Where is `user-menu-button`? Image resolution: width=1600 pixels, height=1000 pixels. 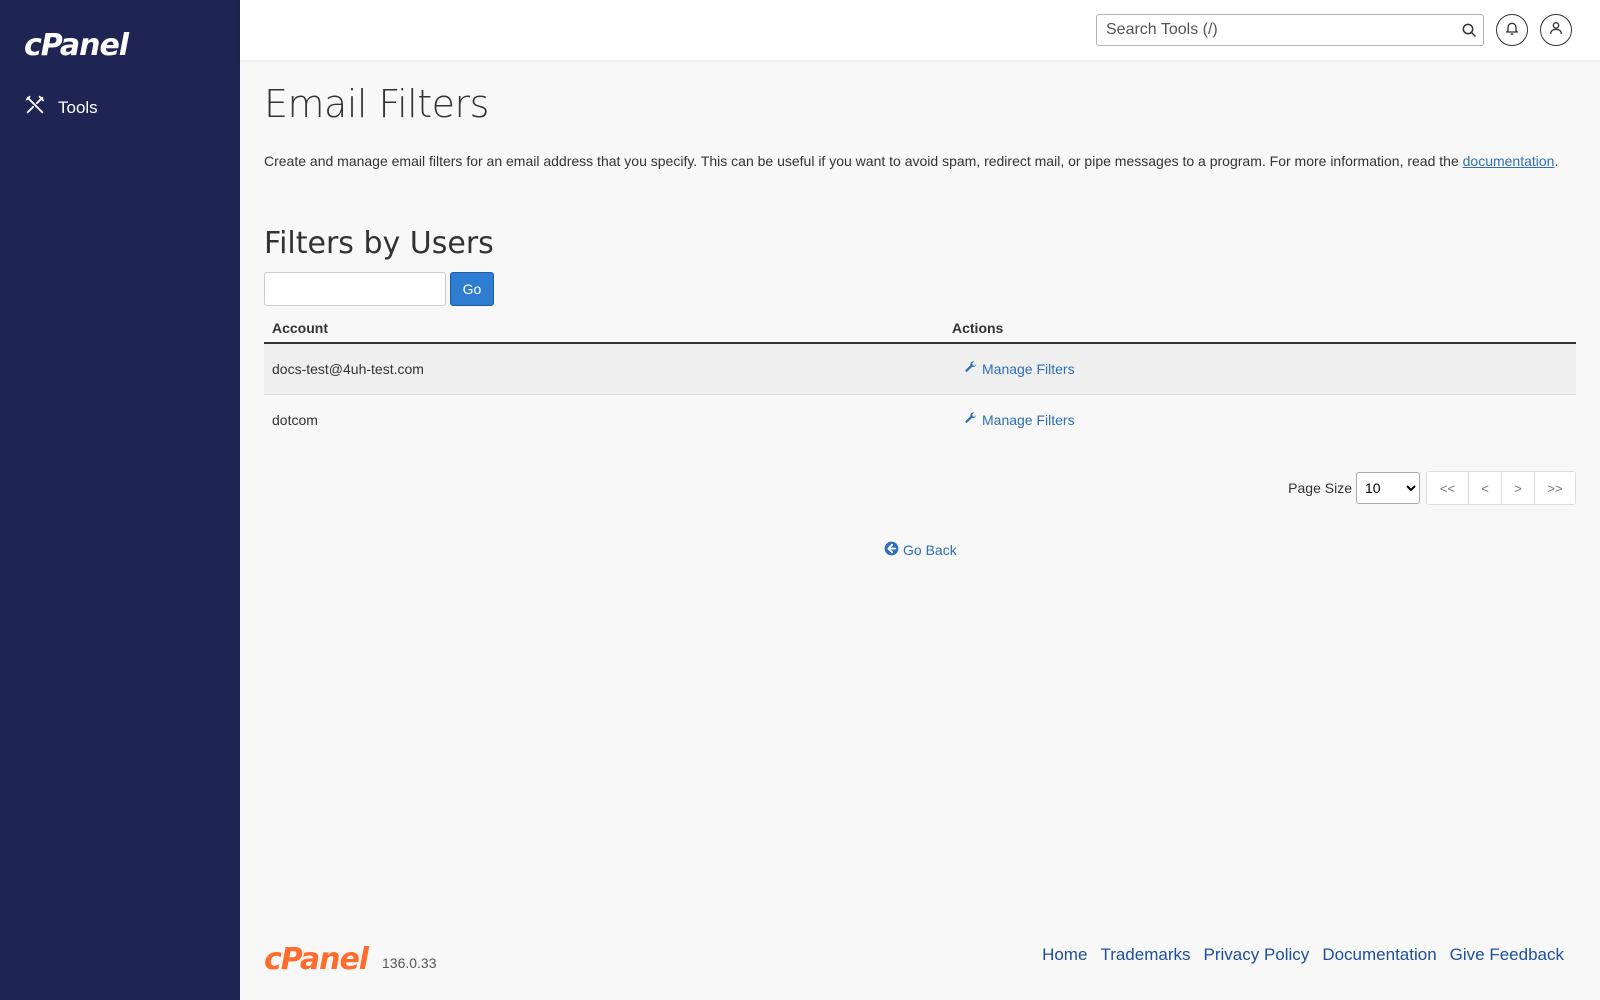 user-menu-button is located at coordinates (1556, 30).